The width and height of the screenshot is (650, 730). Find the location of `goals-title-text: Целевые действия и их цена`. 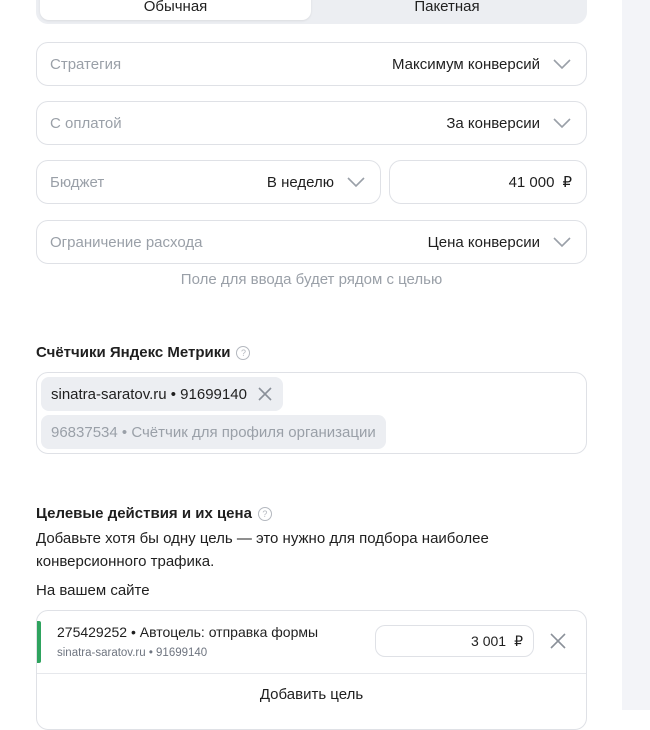

goals-title-text: Целевые действия и их цена is located at coordinates (144, 513).